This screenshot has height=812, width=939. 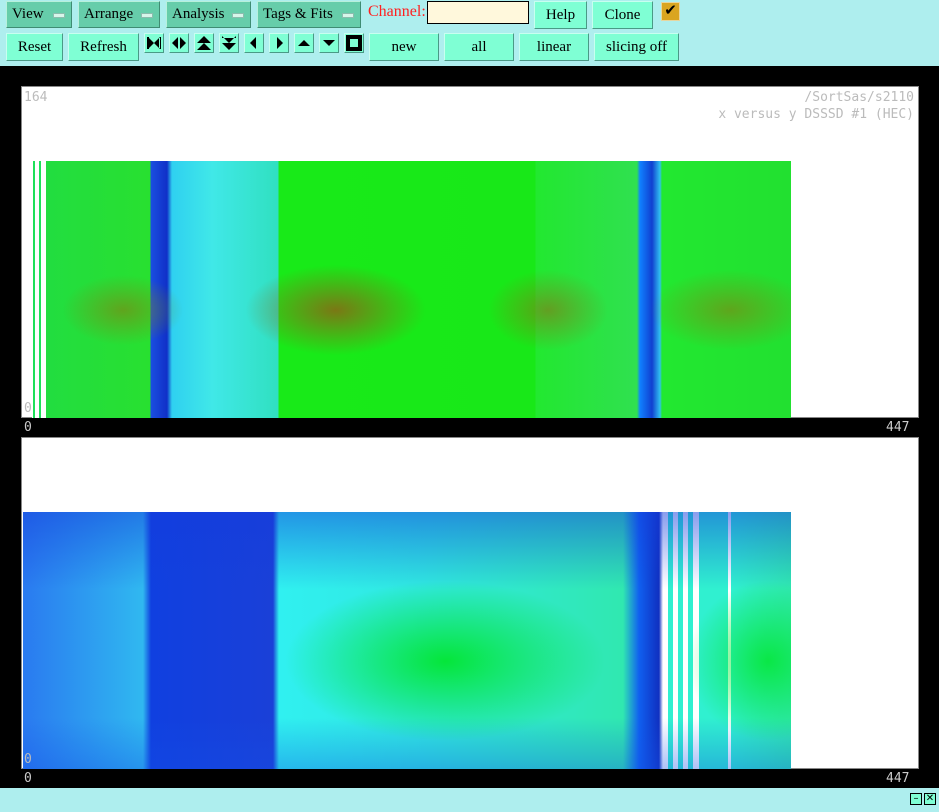 What do you see at coordinates (109, 14) in the screenshot?
I see `arrange-menu-label: Arrange` at bounding box center [109, 14].